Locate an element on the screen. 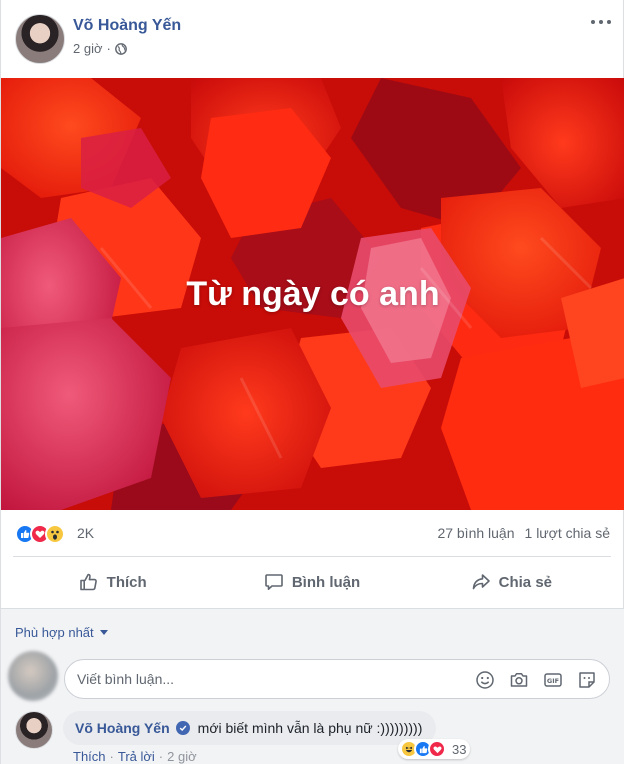 This screenshot has height=764, width=624. share-icon is located at coordinates (481, 582).